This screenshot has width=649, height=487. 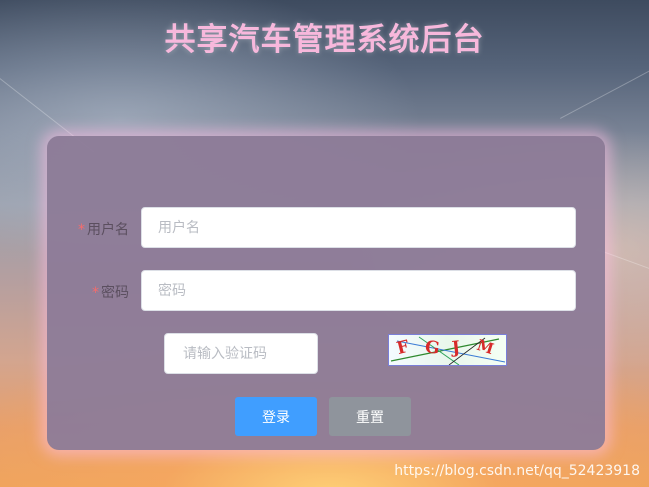 I want to click on captcha-image: F G J M, so click(x=447, y=350).